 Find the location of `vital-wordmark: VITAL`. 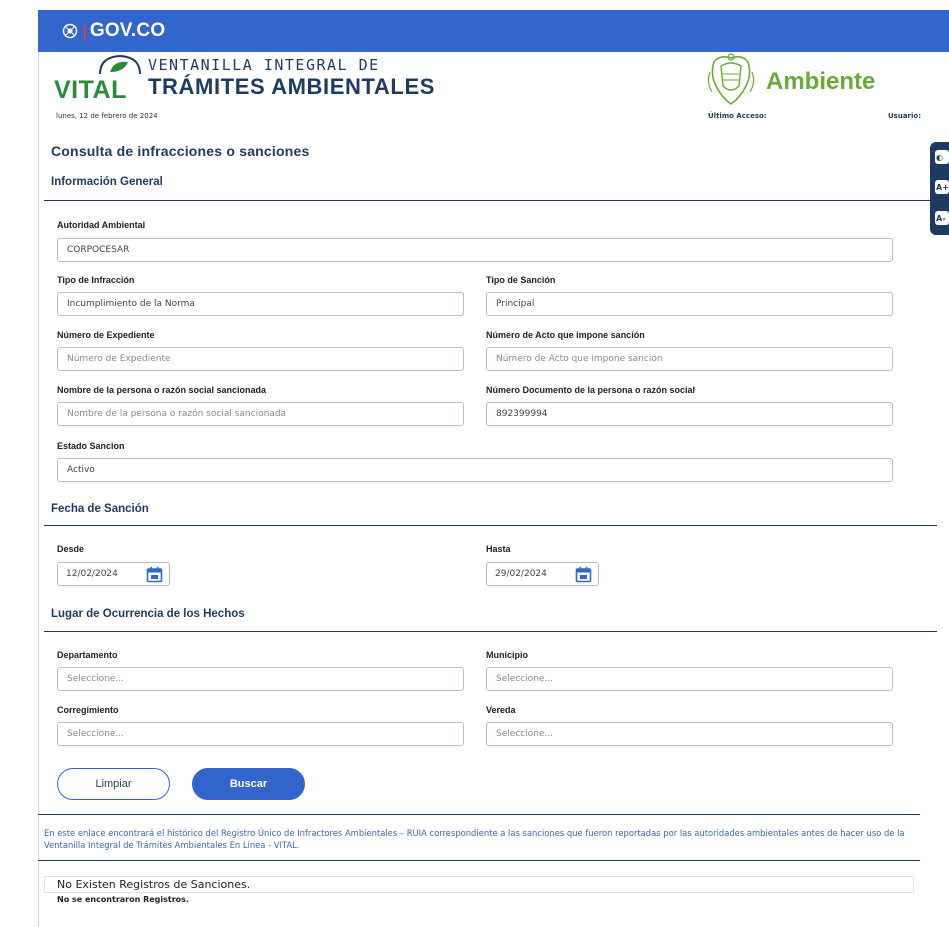

vital-wordmark: VITAL is located at coordinates (90, 90).